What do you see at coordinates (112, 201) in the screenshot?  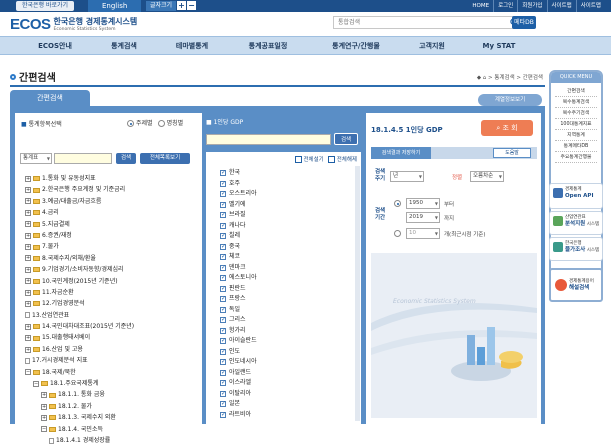 I see `tree-node: +3.예금/대출금/자금흐름` at bounding box center [112, 201].